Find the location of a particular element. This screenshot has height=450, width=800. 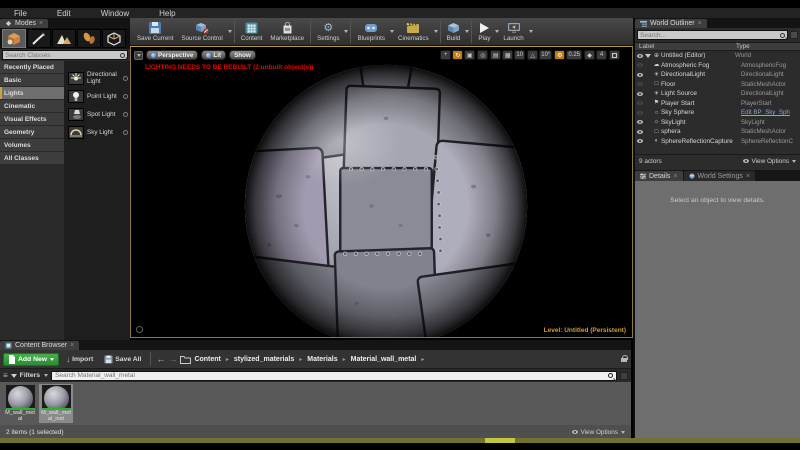

filters-button: Filters is located at coordinates (30, 375).